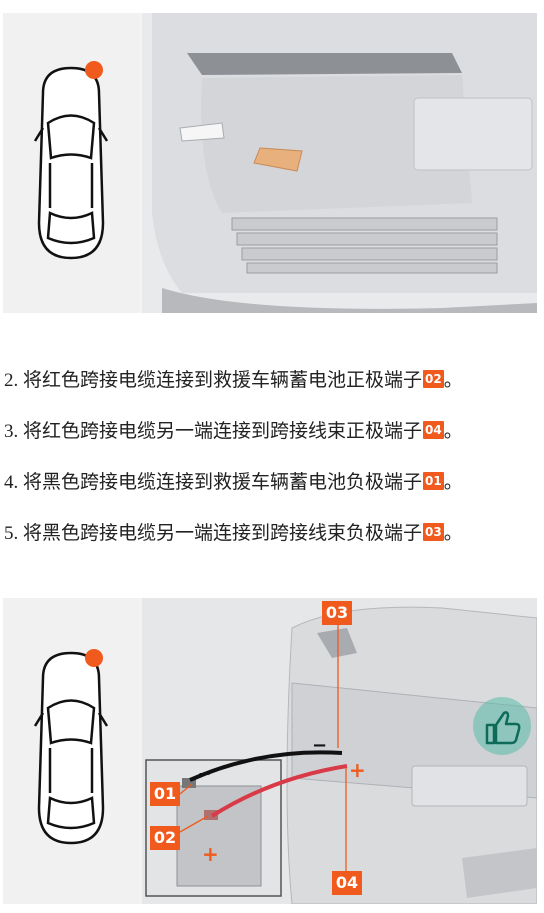 The width and height of the screenshot is (544, 913). I want to click on step-2: 2. 将红色跨接电缆连接到救援车辆蓄电池正极端子 02。, so click(233, 381).